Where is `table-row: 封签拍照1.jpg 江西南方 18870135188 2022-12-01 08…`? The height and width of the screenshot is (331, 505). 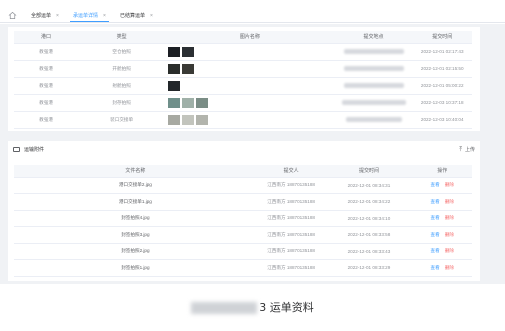
table-row: 封签拍照1.jpg 江西南方 18870135188 2022-12-01 08… is located at coordinates (243, 268).